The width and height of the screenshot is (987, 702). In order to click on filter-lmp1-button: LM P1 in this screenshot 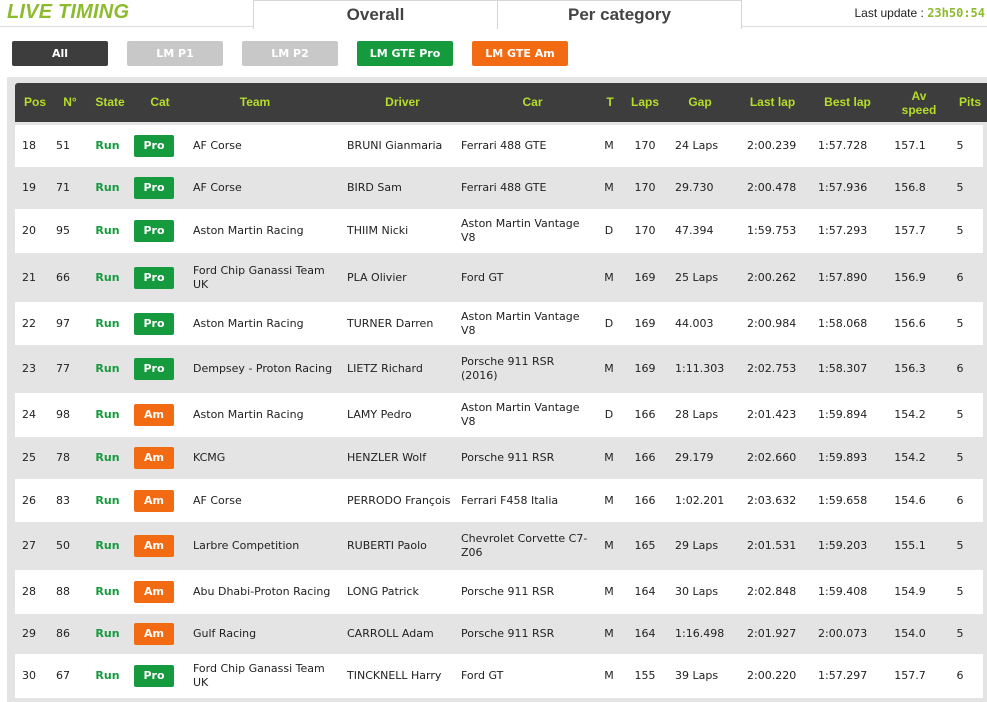, I will do `click(175, 53)`.